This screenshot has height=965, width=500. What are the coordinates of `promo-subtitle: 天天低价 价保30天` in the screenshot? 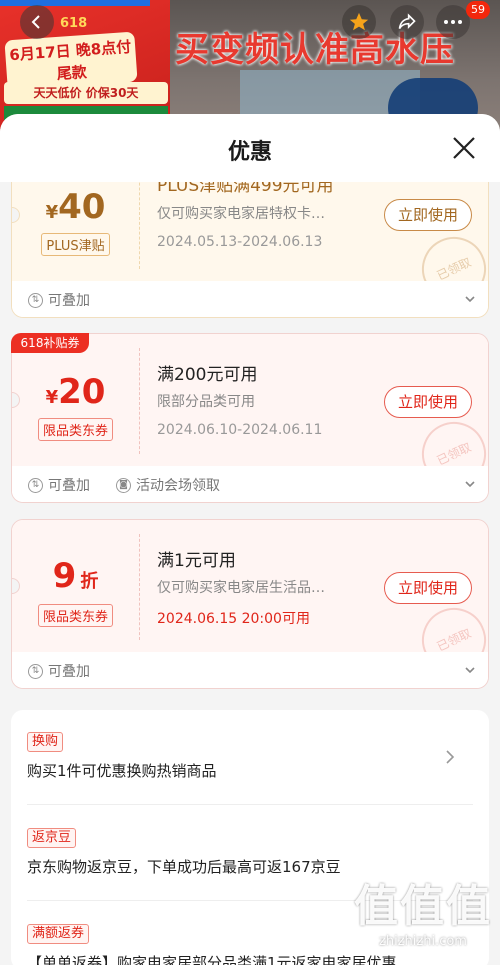 It's located at (86, 93).